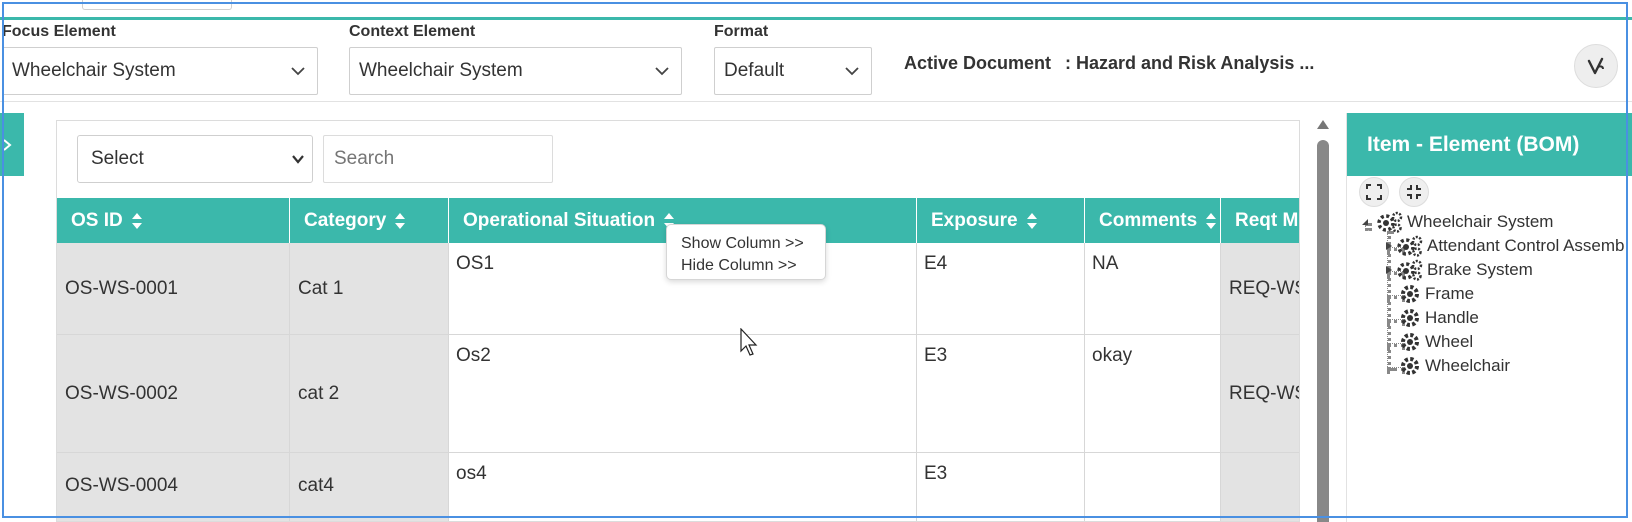  What do you see at coordinates (793, 71) in the screenshot?
I see `format-select: Default` at bounding box center [793, 71].